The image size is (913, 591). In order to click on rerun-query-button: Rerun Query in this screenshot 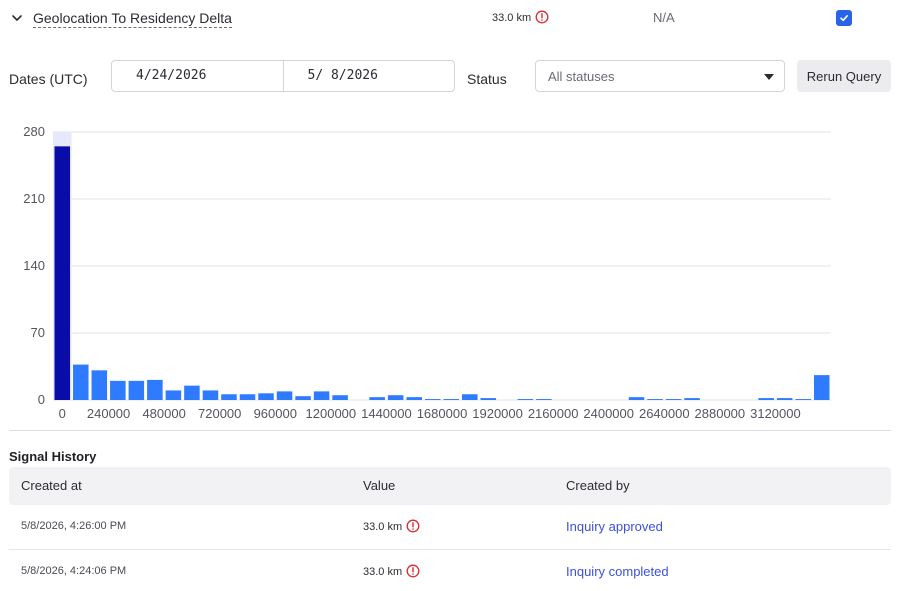, I will do `click(844, 76)`.